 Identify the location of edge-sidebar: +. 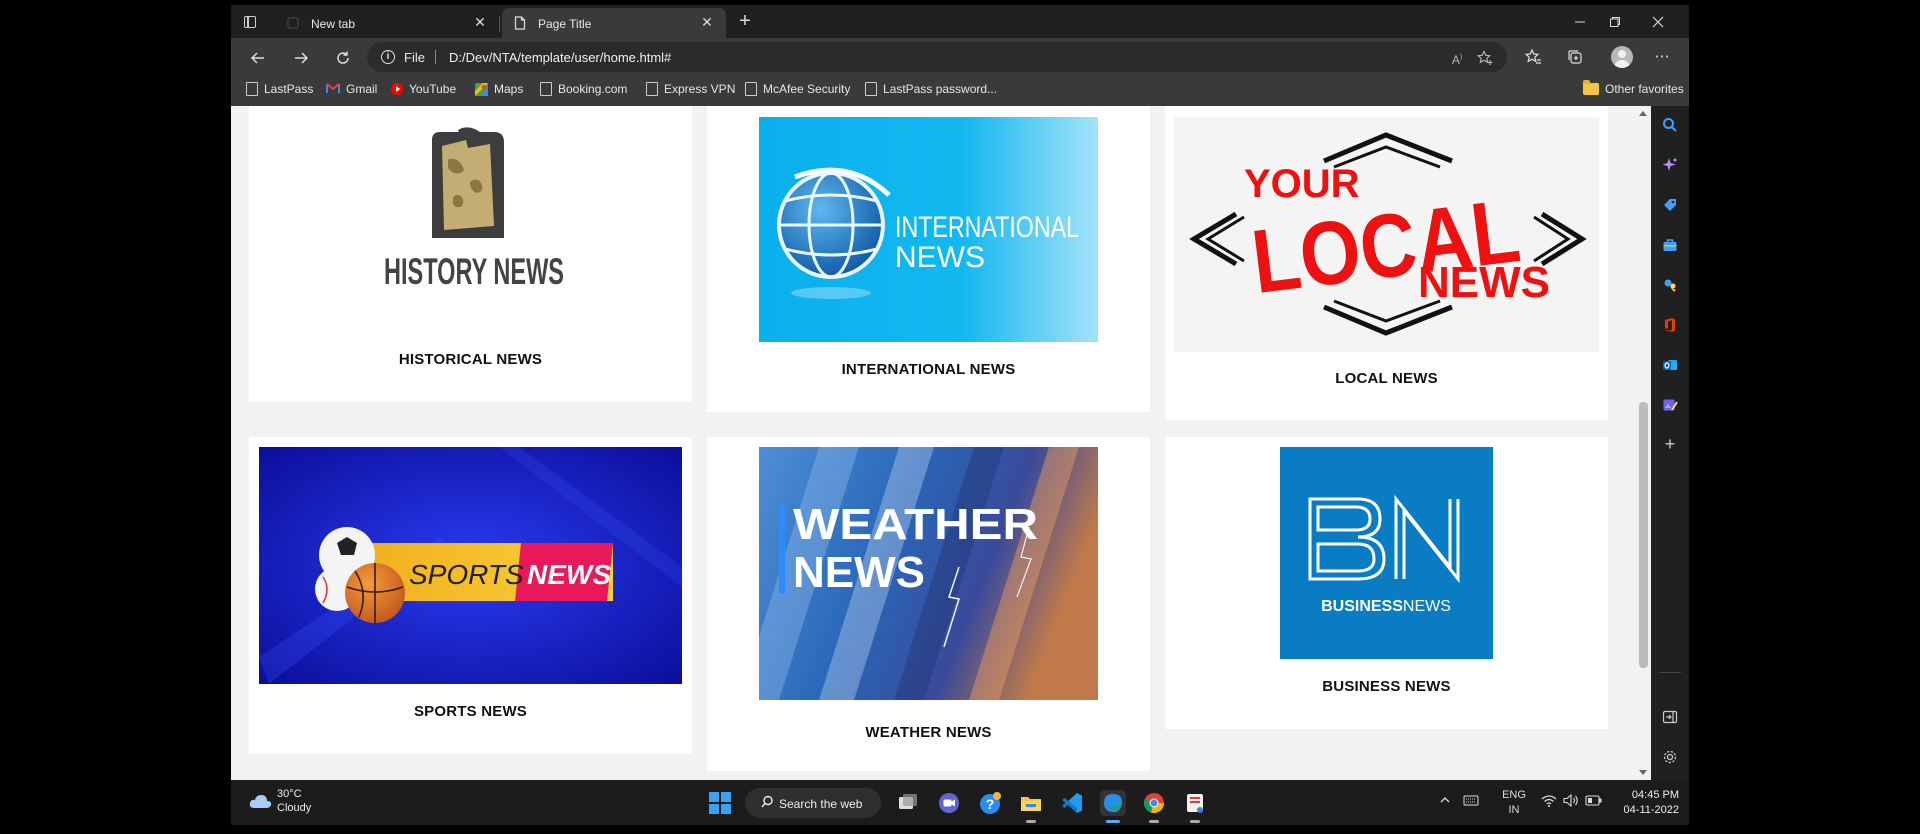
(1670, 443).